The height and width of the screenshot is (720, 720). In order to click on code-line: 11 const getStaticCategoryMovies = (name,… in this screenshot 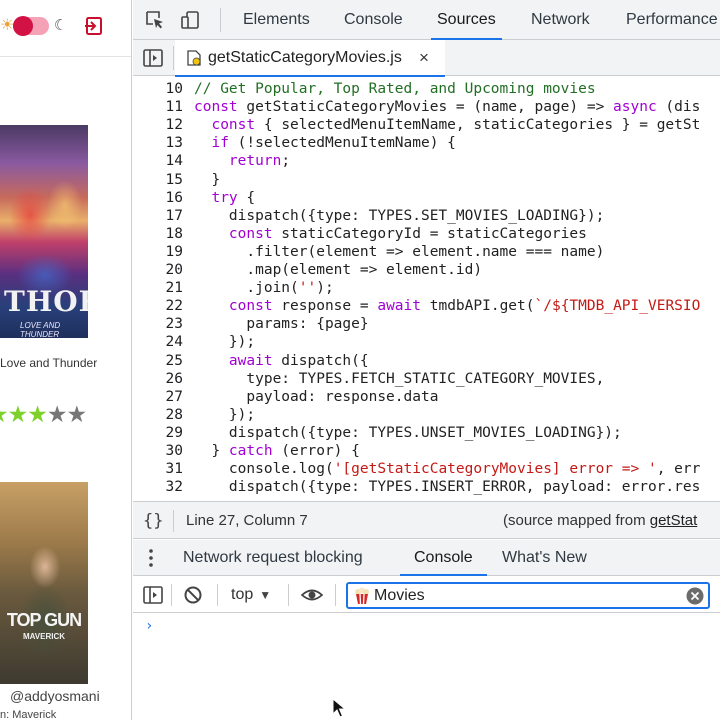, I will do `click(426, 107)`.